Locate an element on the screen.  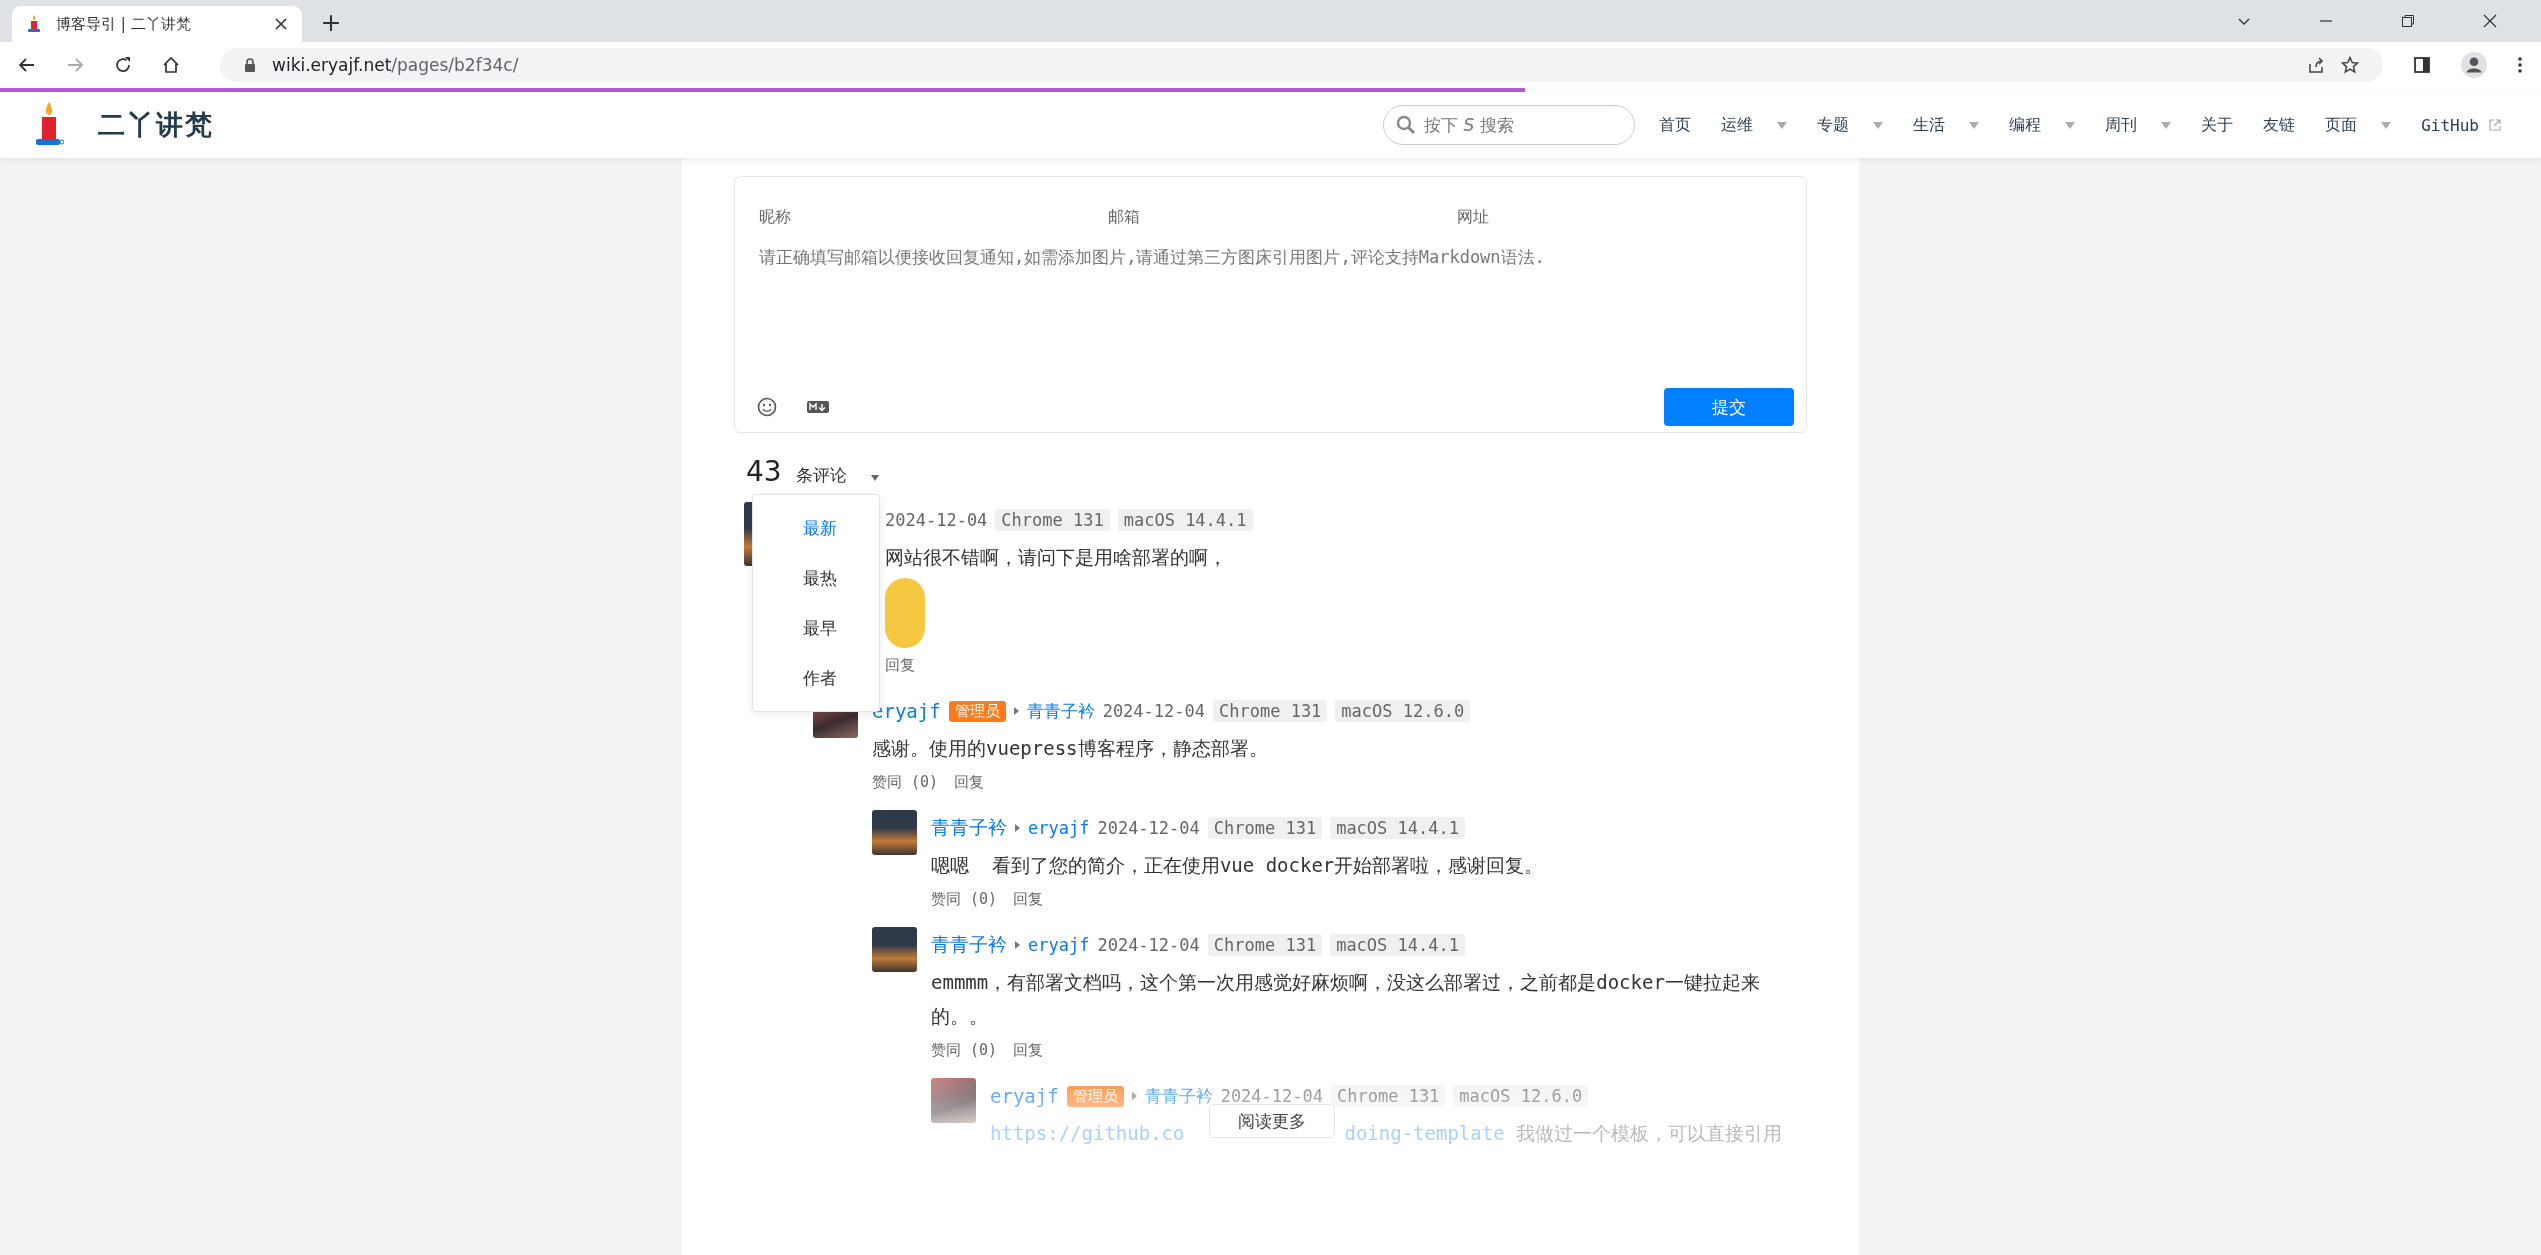
nav-link: 友链 is located at coordinates (2279, 125).